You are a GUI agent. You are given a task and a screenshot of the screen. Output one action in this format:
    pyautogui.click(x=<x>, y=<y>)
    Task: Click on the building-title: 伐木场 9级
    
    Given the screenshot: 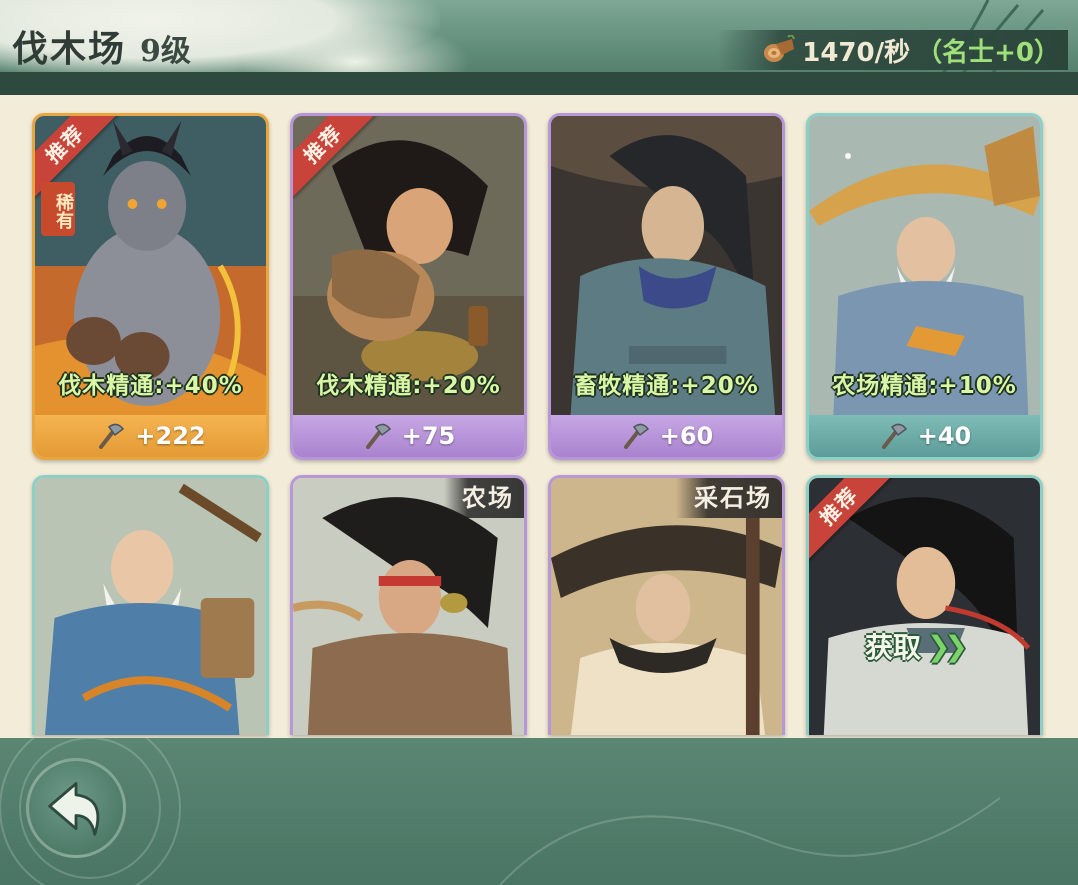 What is the action you would take?
    pyautogui.click(x=101, y=46)
    